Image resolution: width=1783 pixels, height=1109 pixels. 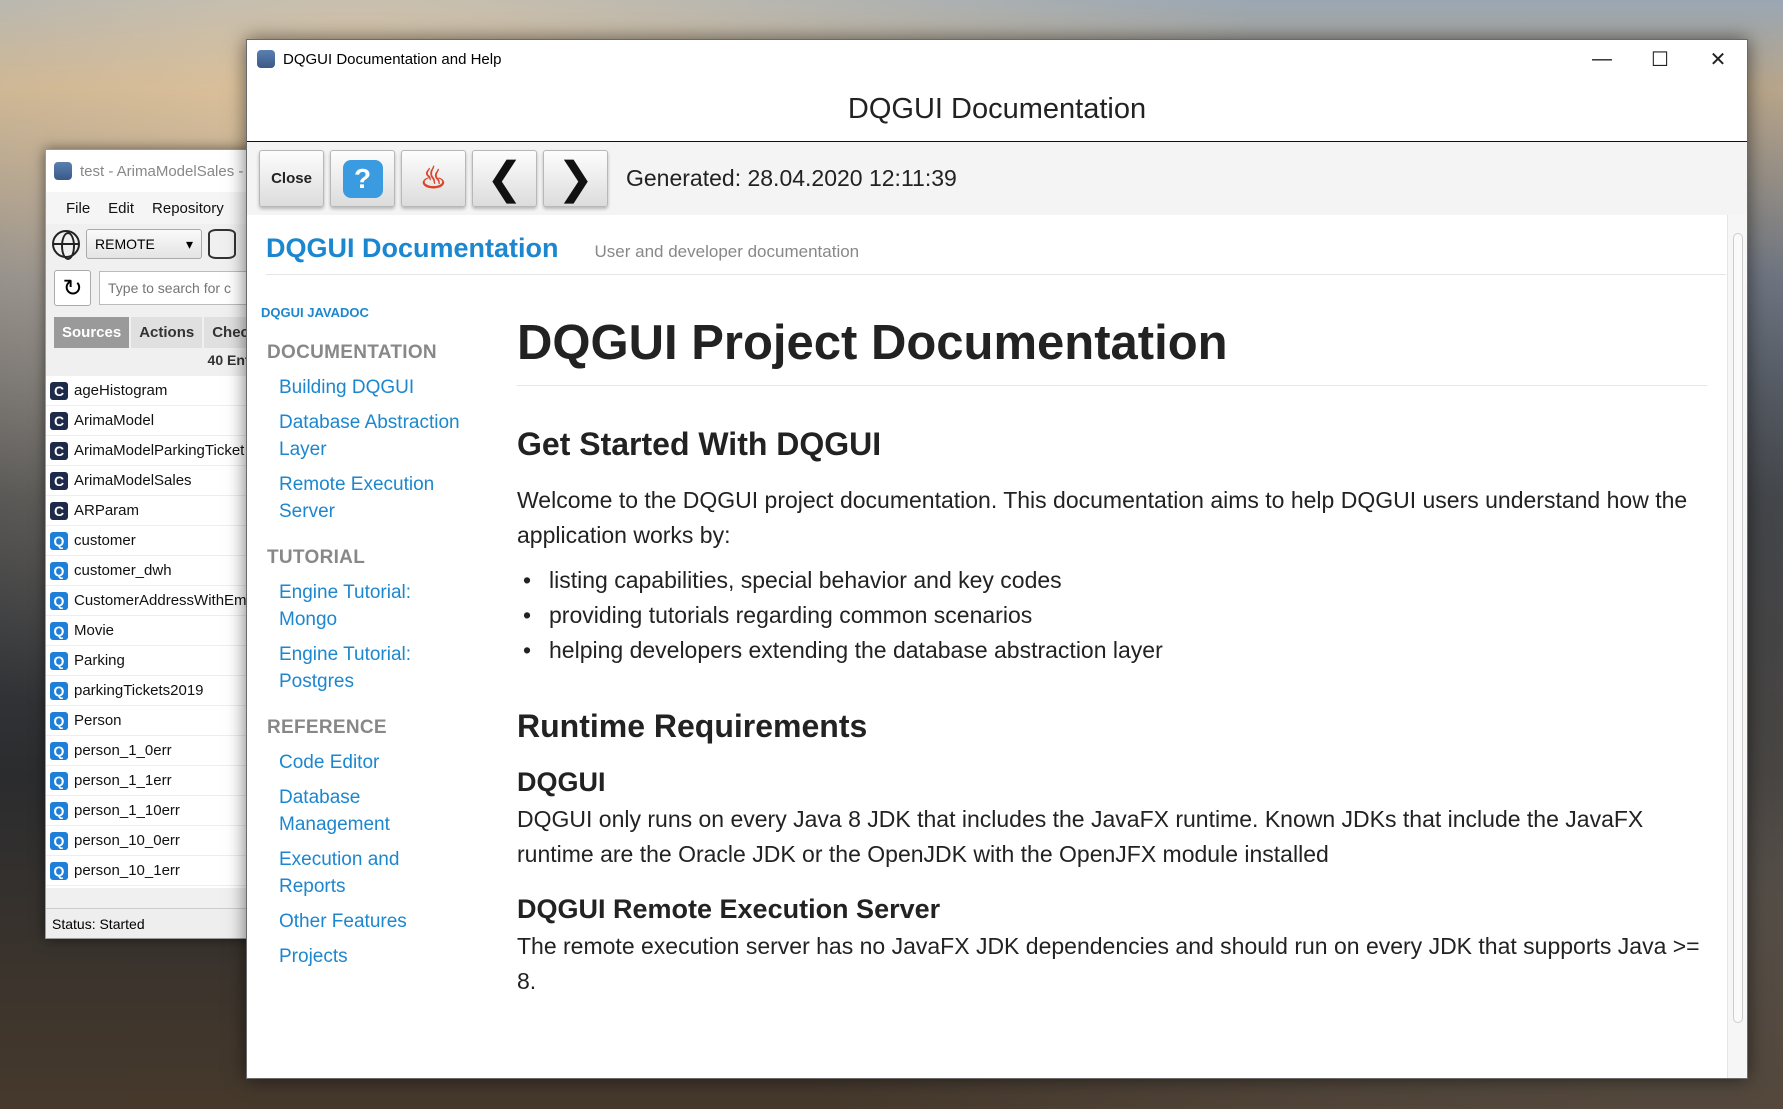 I want to click on refresh-button: ↻, so click(x=72, y=288).